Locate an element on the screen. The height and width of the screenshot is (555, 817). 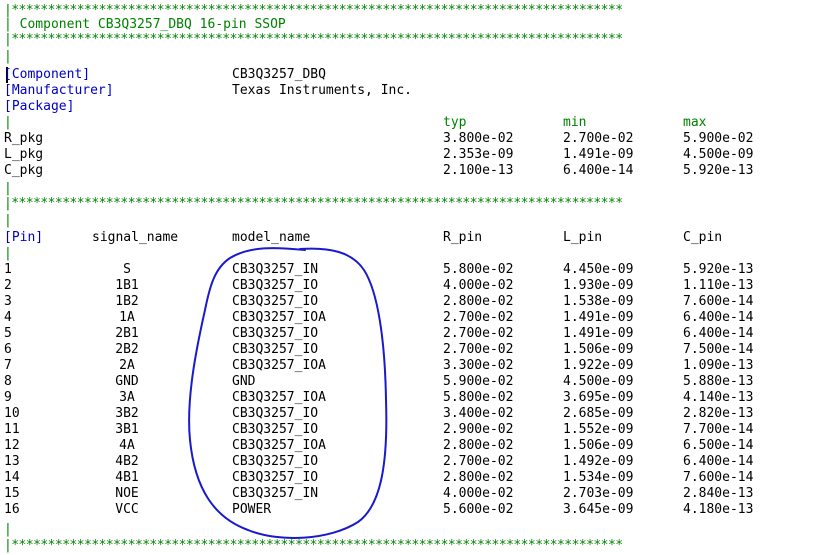
pin-l-value: 3.695e-09 is located at coordinates (598, 397).